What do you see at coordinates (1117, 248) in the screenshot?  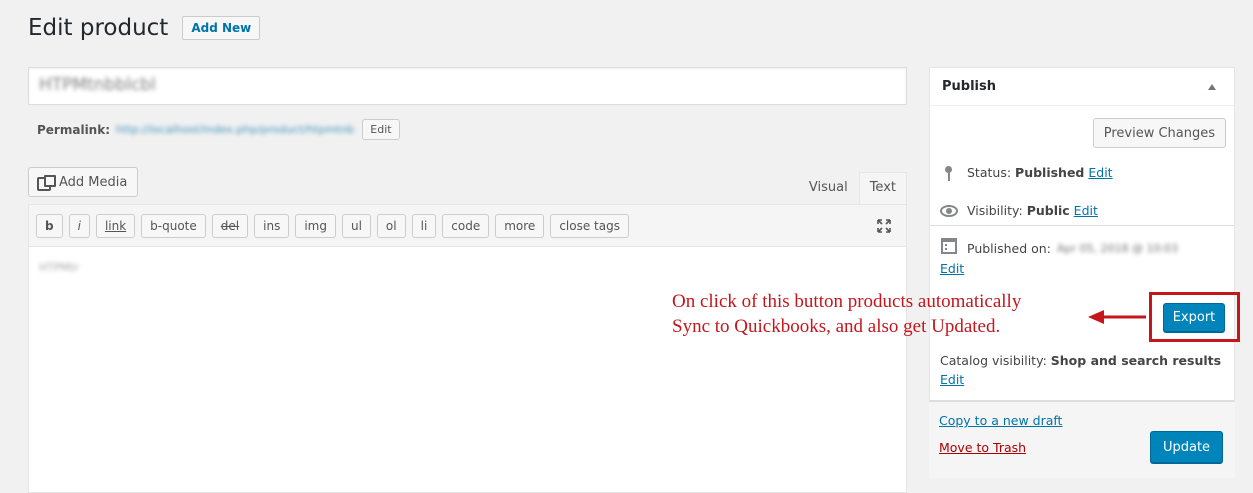 I see `published-on-value: Apr 05, 2018 @ 10:03` at bounding box center [1117, 248].